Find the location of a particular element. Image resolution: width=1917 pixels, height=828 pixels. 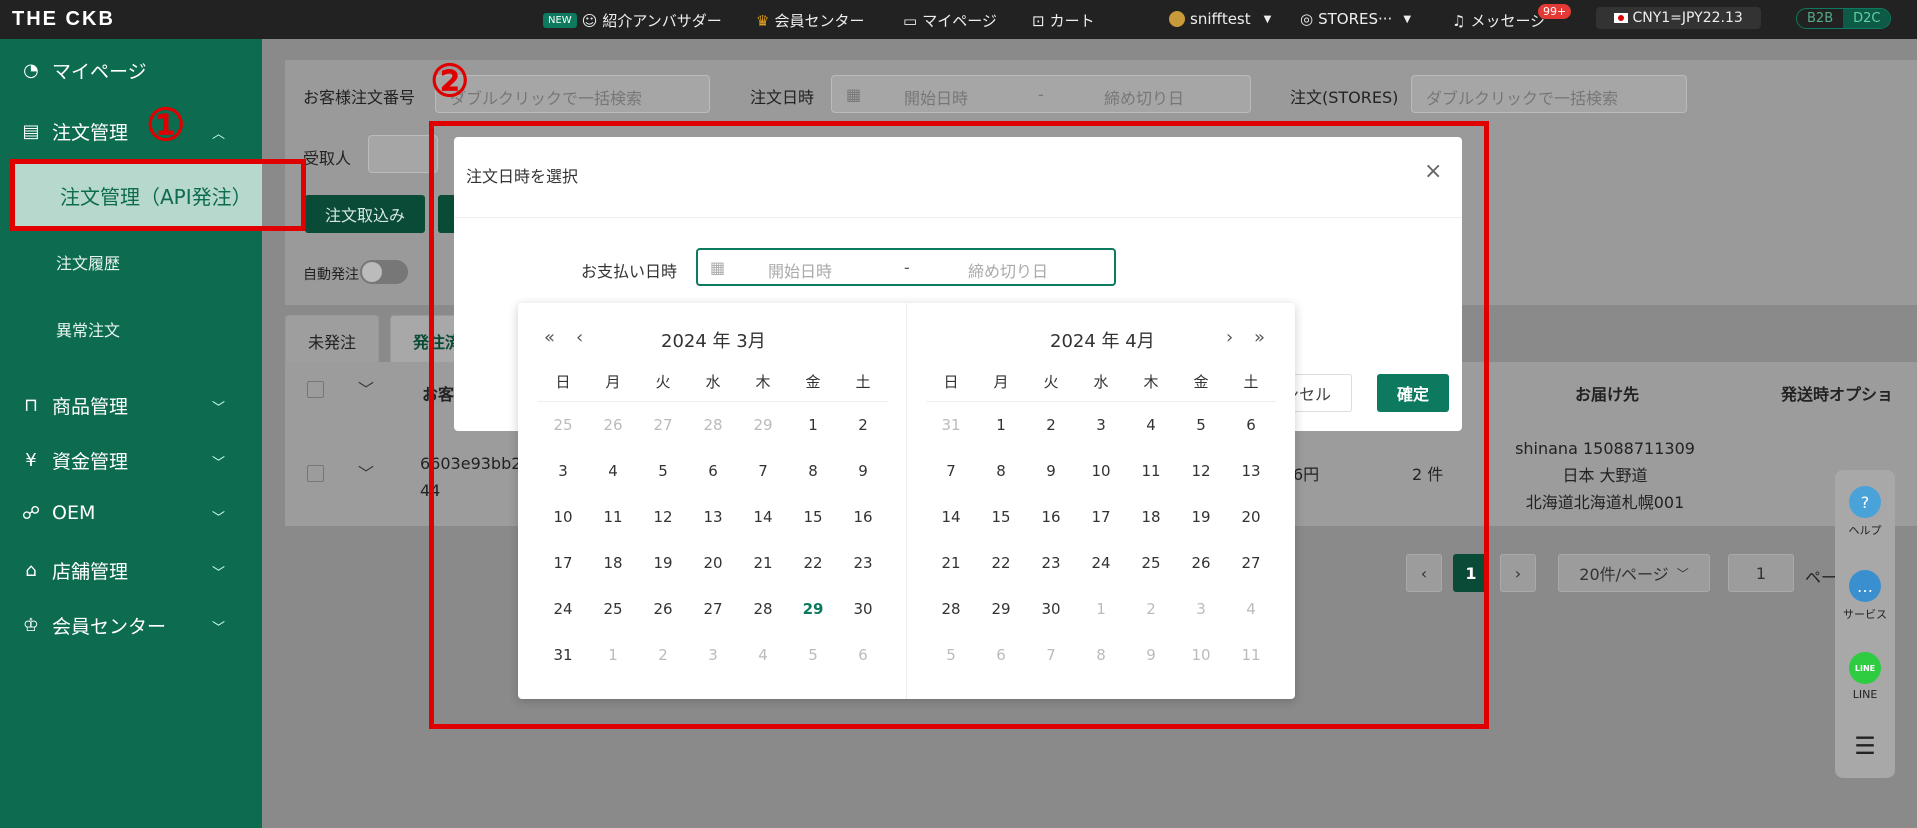

auto-order-toggle is located at coordinates (384, 272).